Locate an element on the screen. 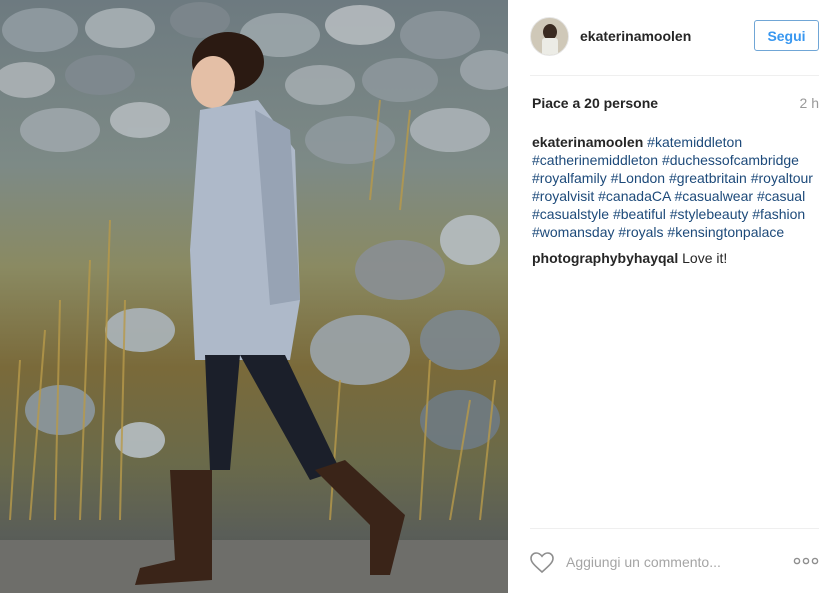 The width and height of the screenshot is (819, 593). header-divider is located at coordinates (674, 75).